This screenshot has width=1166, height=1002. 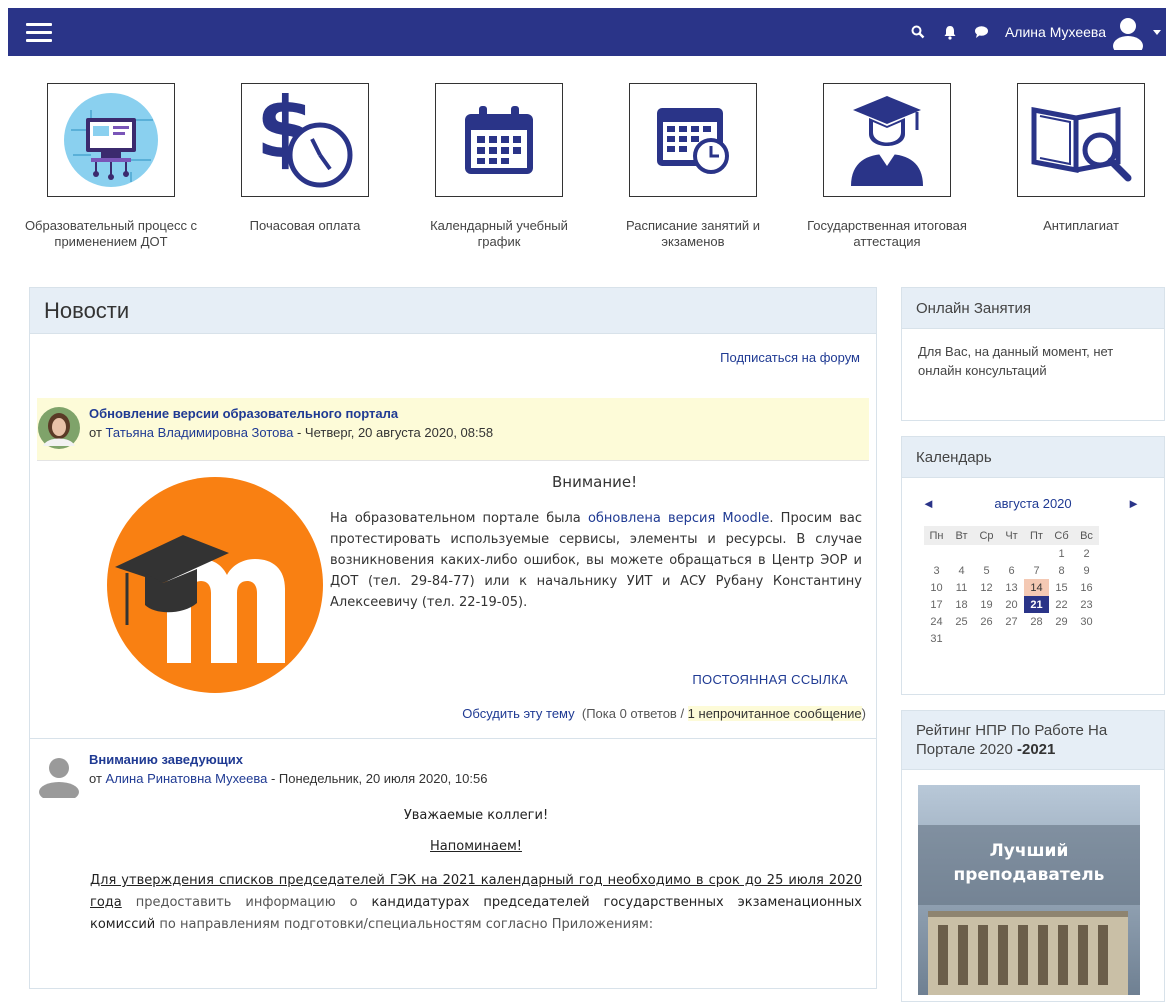 I want to click on calendar-day: 19, so click(x=986, y=604).